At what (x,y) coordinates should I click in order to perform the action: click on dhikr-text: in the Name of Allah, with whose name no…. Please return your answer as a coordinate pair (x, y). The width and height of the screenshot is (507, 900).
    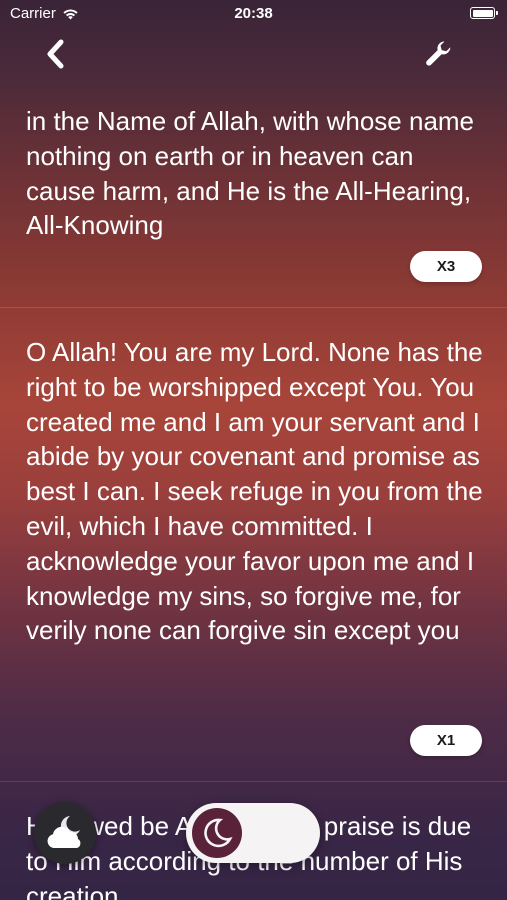
    Looking at the image, I should click on (250, 173).